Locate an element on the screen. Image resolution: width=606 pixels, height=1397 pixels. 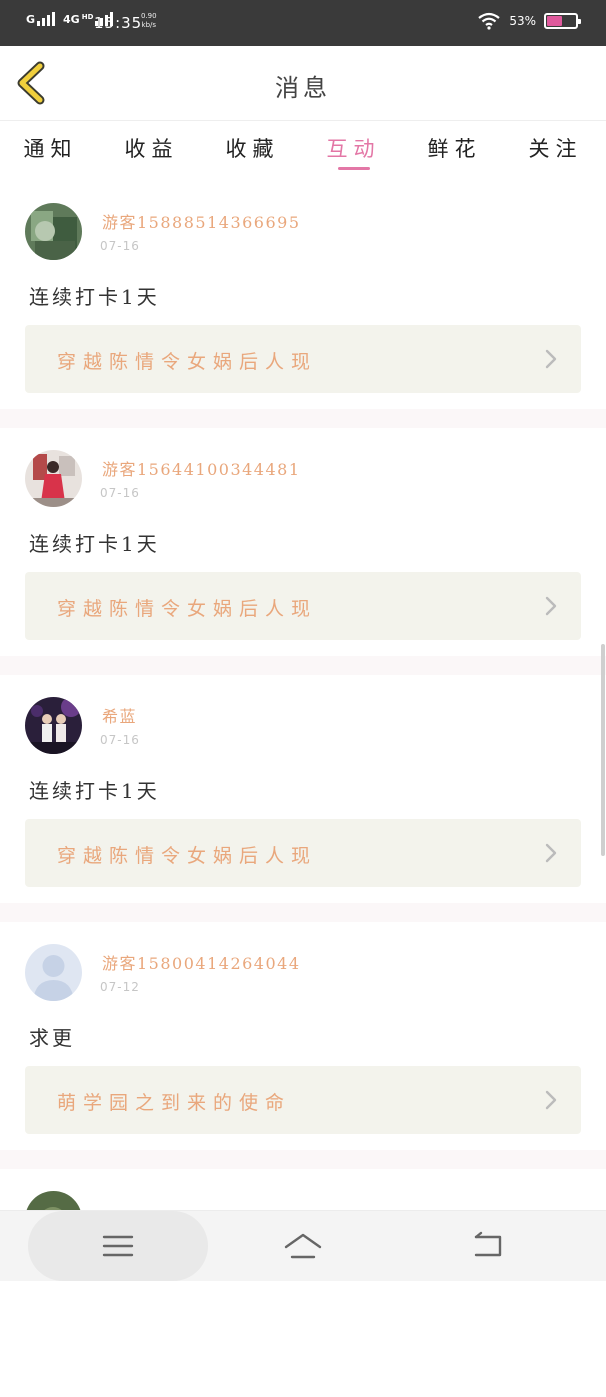
default-avatar-icon is located at coordinates (53, 972).